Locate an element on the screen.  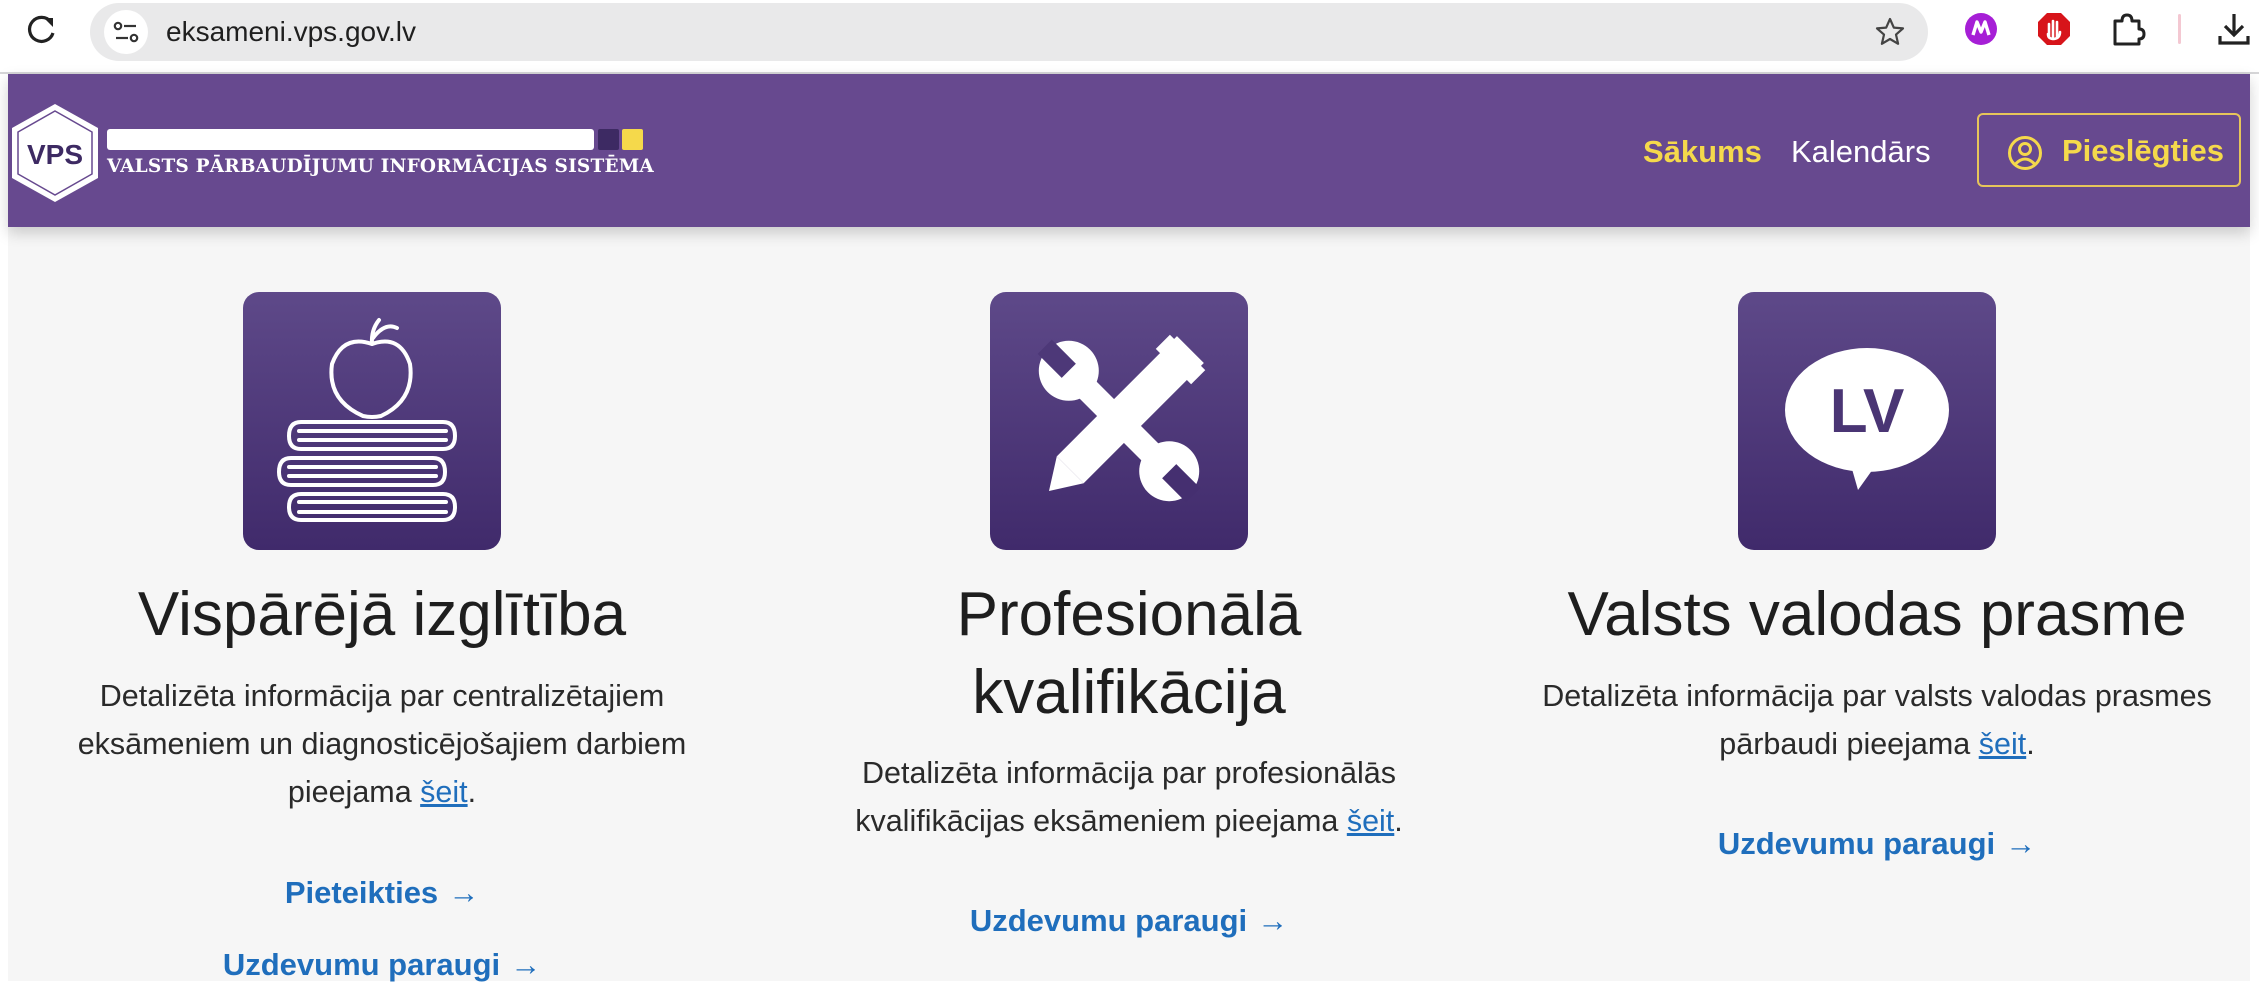
nav-calendar-link: Kalendārs is located at coordinates (1861, 152).